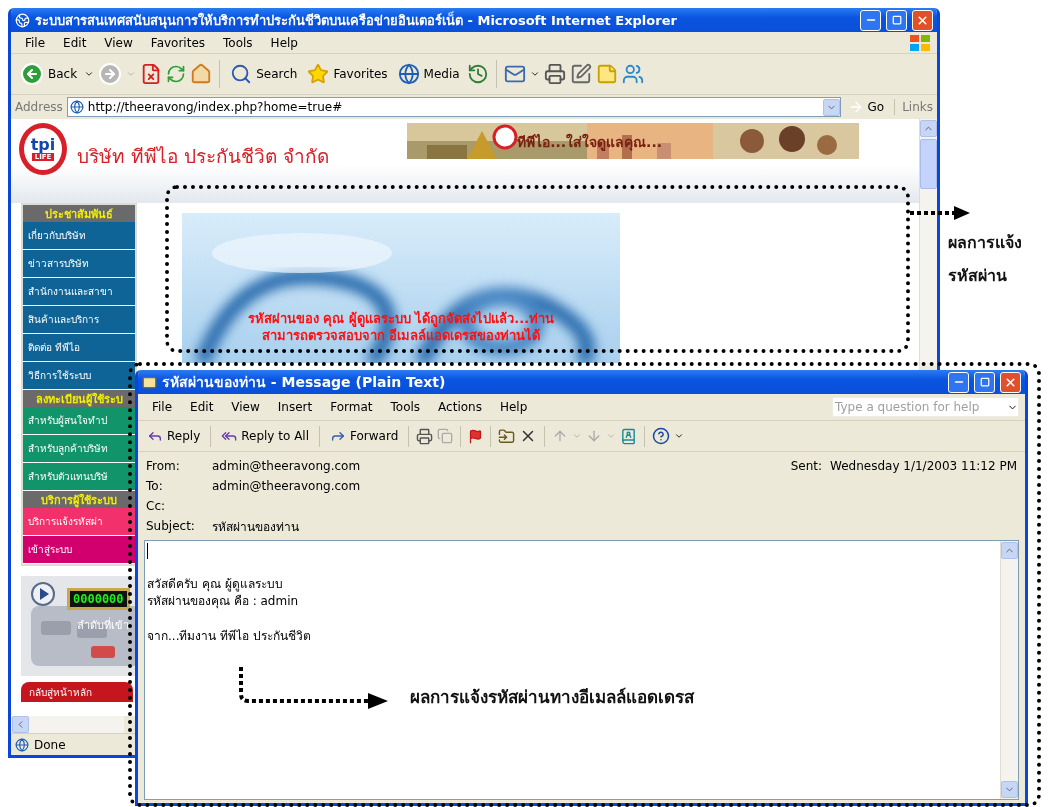 The height and width of the screenshot is (807, 1050). Describe the element at coordinates (295, 407) in the screenshot. I see `menu-item: Insert` at that location.